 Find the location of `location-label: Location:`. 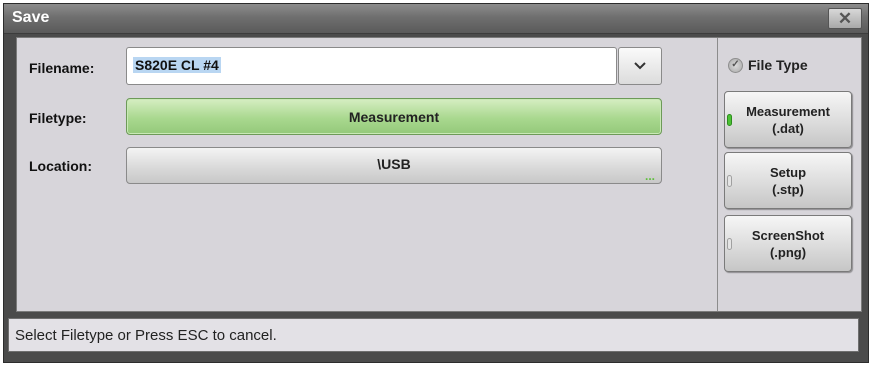

location-label: Location: is located at coordinates (60, 166).